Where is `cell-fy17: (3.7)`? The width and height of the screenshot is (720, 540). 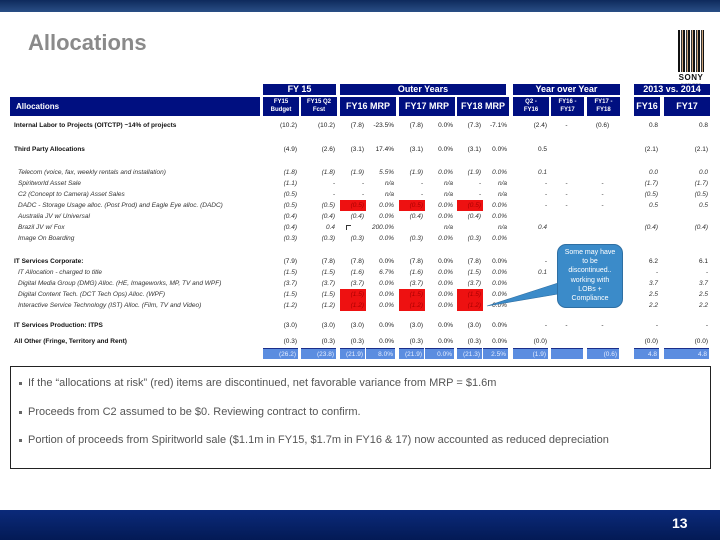 cell-fy17: (3.7) is located at coordinates (416, 283).